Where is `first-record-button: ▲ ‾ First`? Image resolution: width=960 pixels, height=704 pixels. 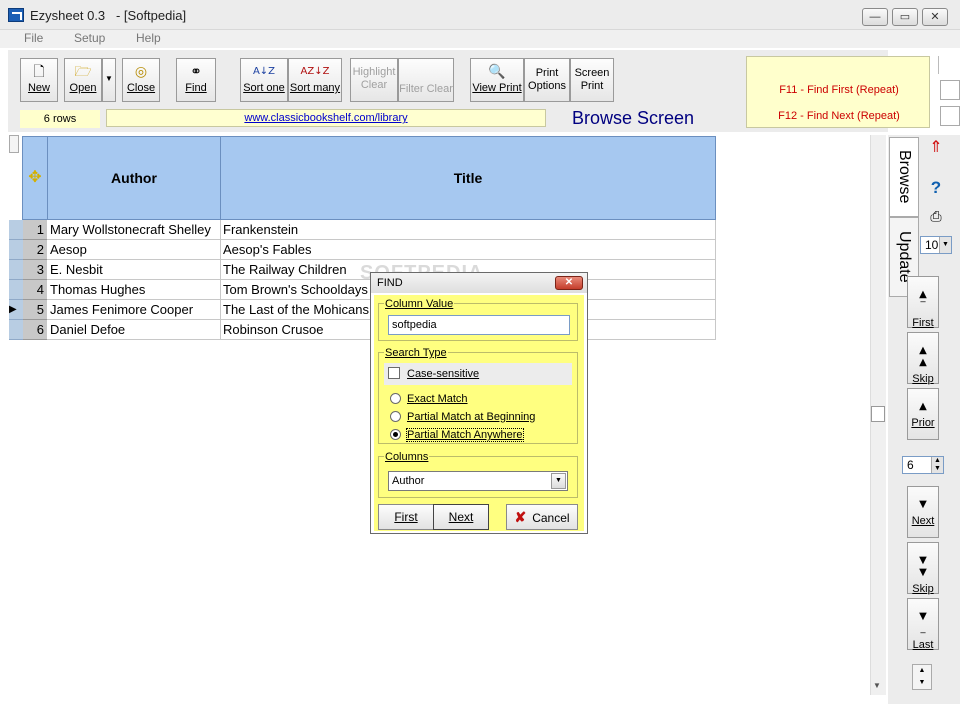
first-record-button: ▲ ‾ First is located at coordinates (923, 302).